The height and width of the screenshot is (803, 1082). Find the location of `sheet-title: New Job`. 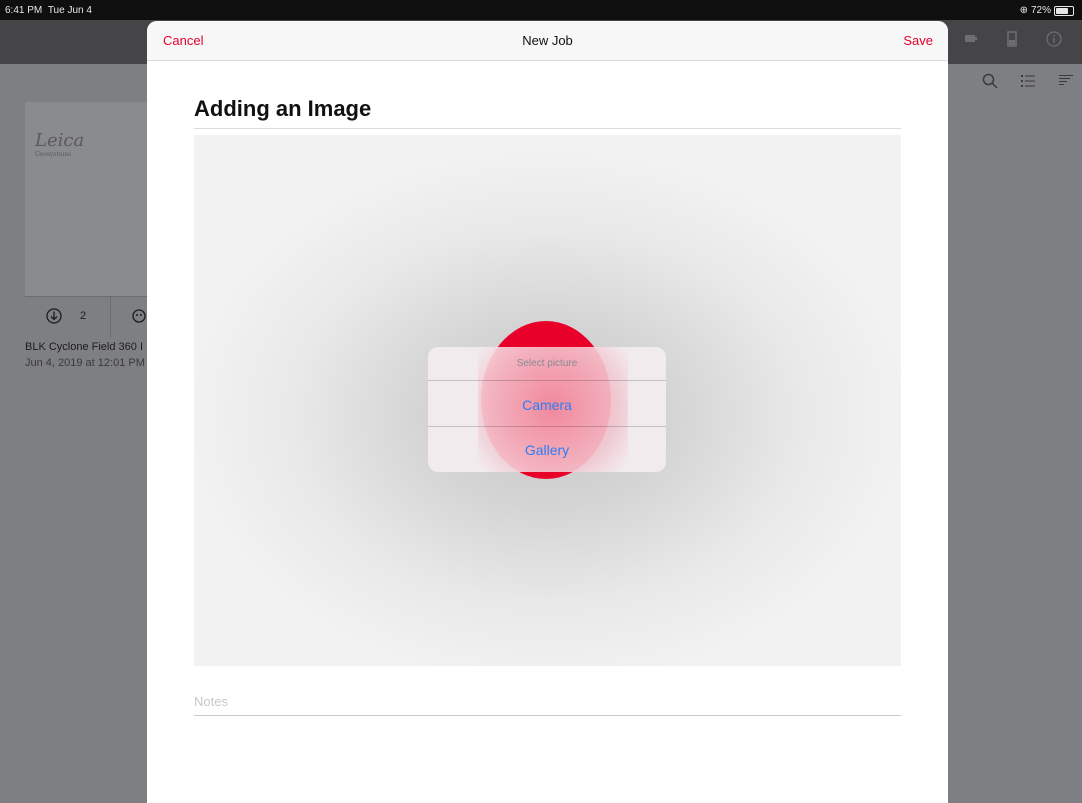

sheet-title: New Job is located at coordinates (547, 40).